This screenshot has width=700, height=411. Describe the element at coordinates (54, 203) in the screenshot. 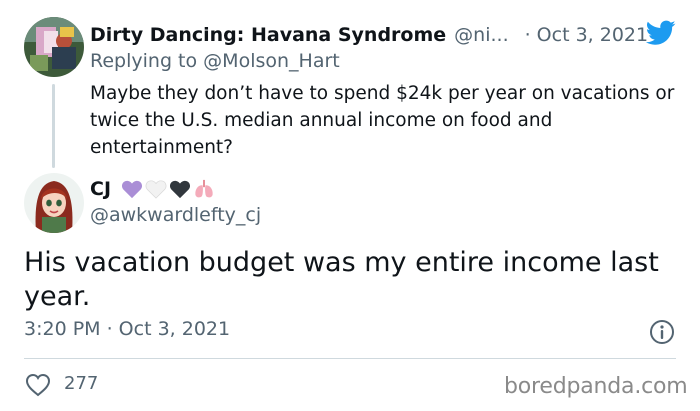

I see `main-author-avatar` at that location.